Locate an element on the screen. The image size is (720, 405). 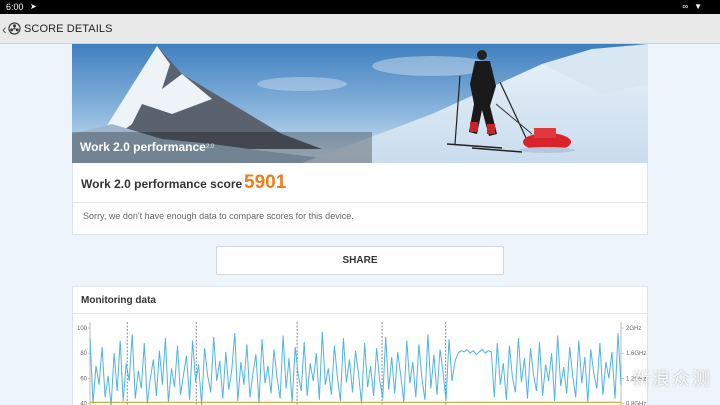
score-value: 5901 is located at coordinates (265, 182).